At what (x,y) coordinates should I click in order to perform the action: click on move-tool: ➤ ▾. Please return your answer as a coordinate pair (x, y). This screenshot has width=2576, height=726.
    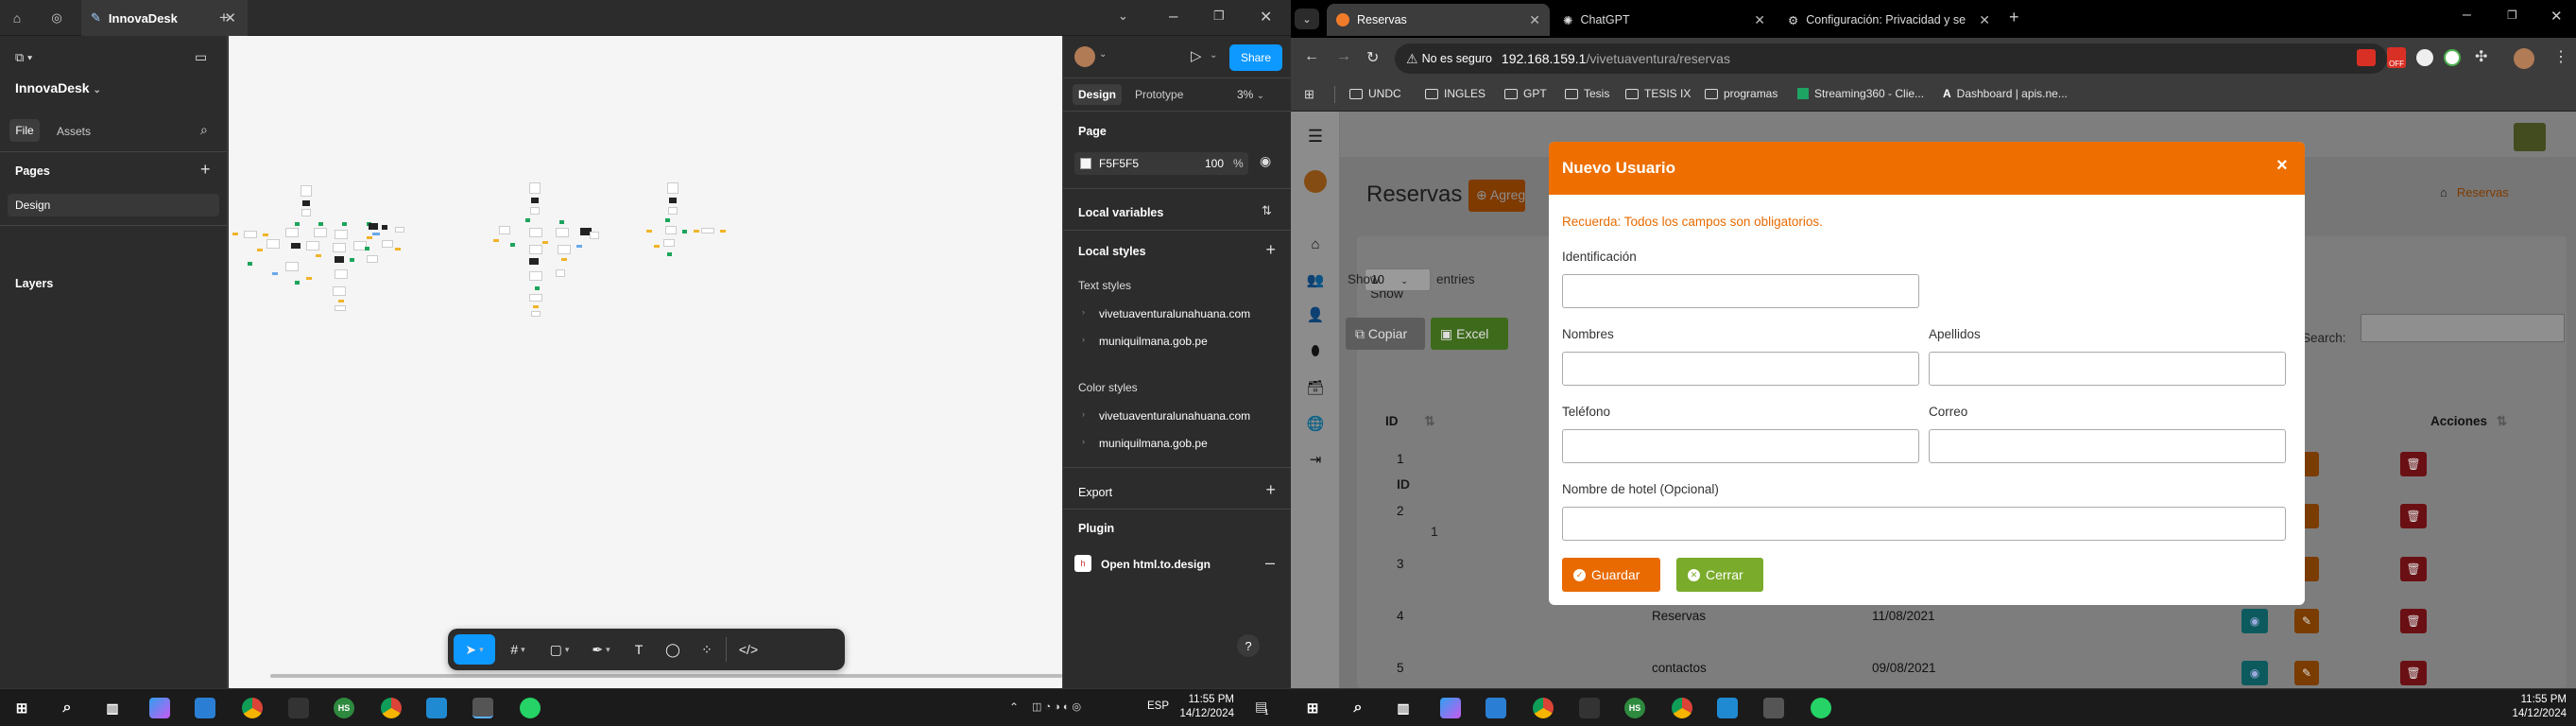
    Looking at the image, I should click on (474, 649).